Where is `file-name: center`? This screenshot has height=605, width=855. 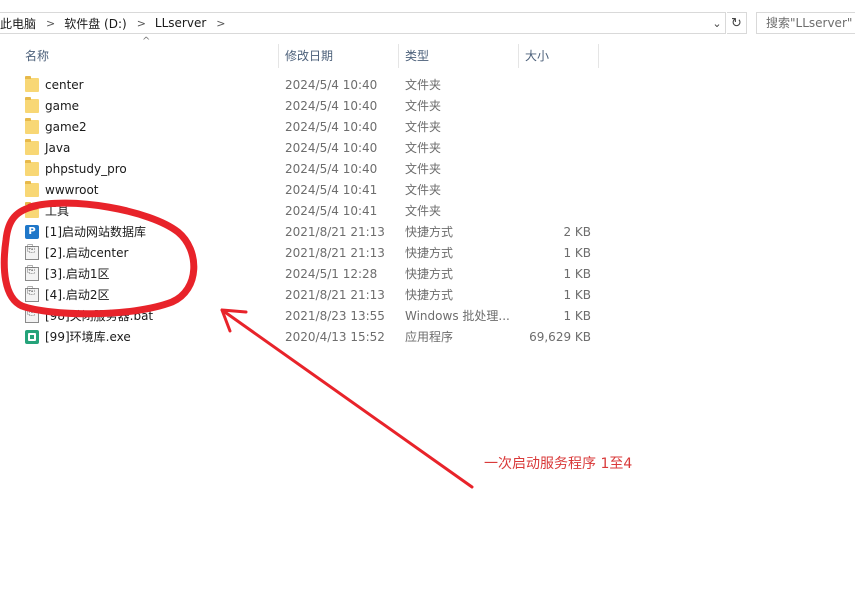
file-name: center is located at coordinates (64, 85).